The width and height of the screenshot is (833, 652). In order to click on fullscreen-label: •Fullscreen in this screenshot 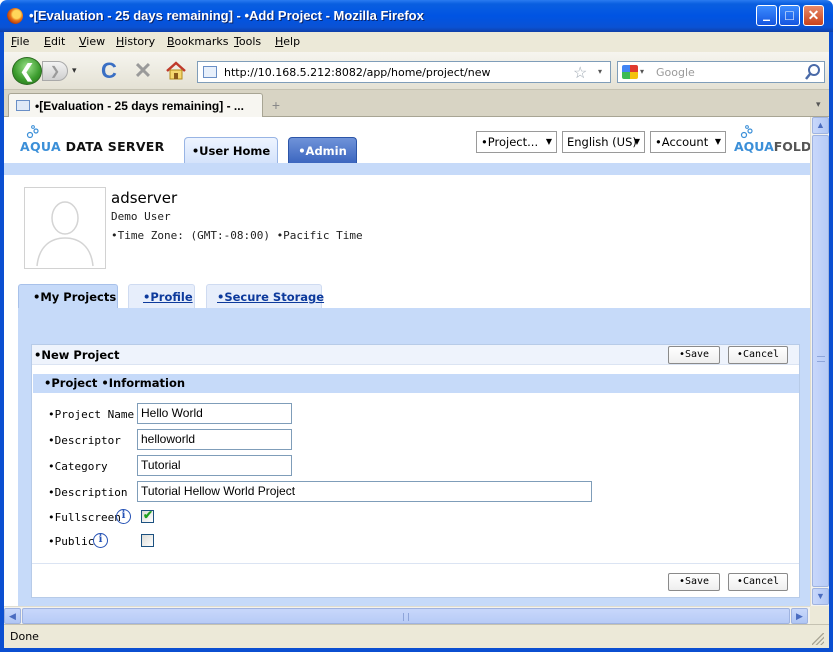, I will do `click(84, 517)`.